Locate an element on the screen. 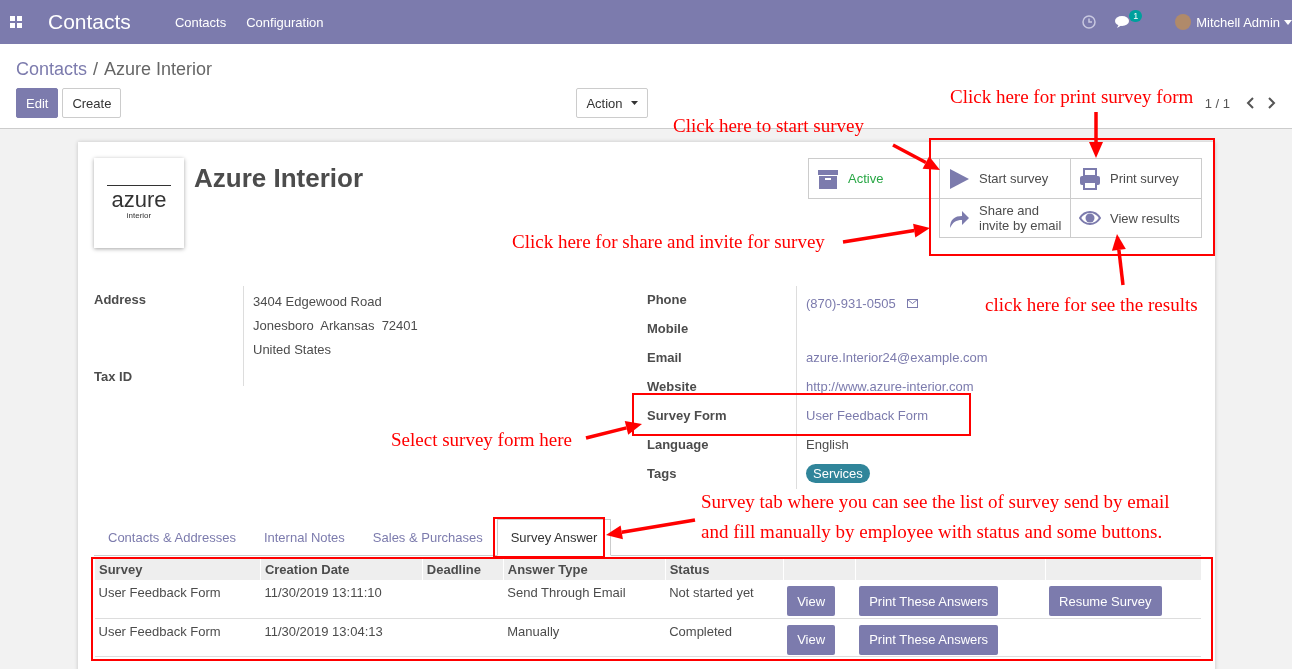 This screenshot has width=1292, height=669. play-icon is located at coordinates (959, 178).